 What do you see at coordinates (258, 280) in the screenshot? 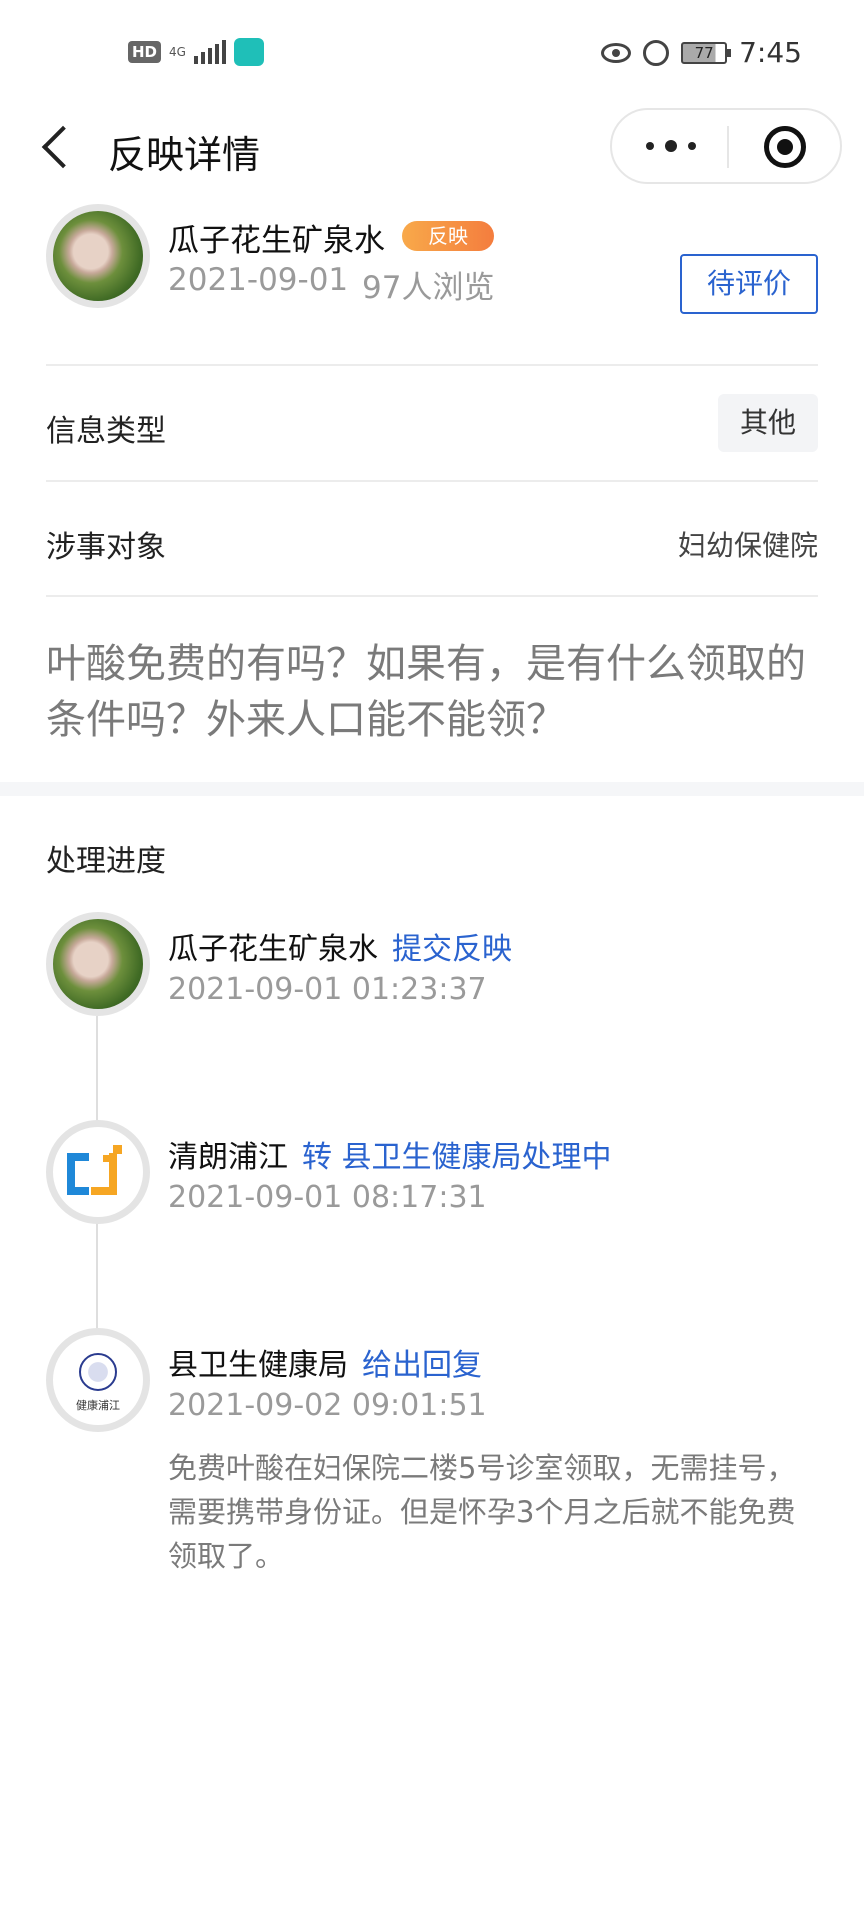
I see `post-date: 2021-09-01` at bounding box center [258, 280].